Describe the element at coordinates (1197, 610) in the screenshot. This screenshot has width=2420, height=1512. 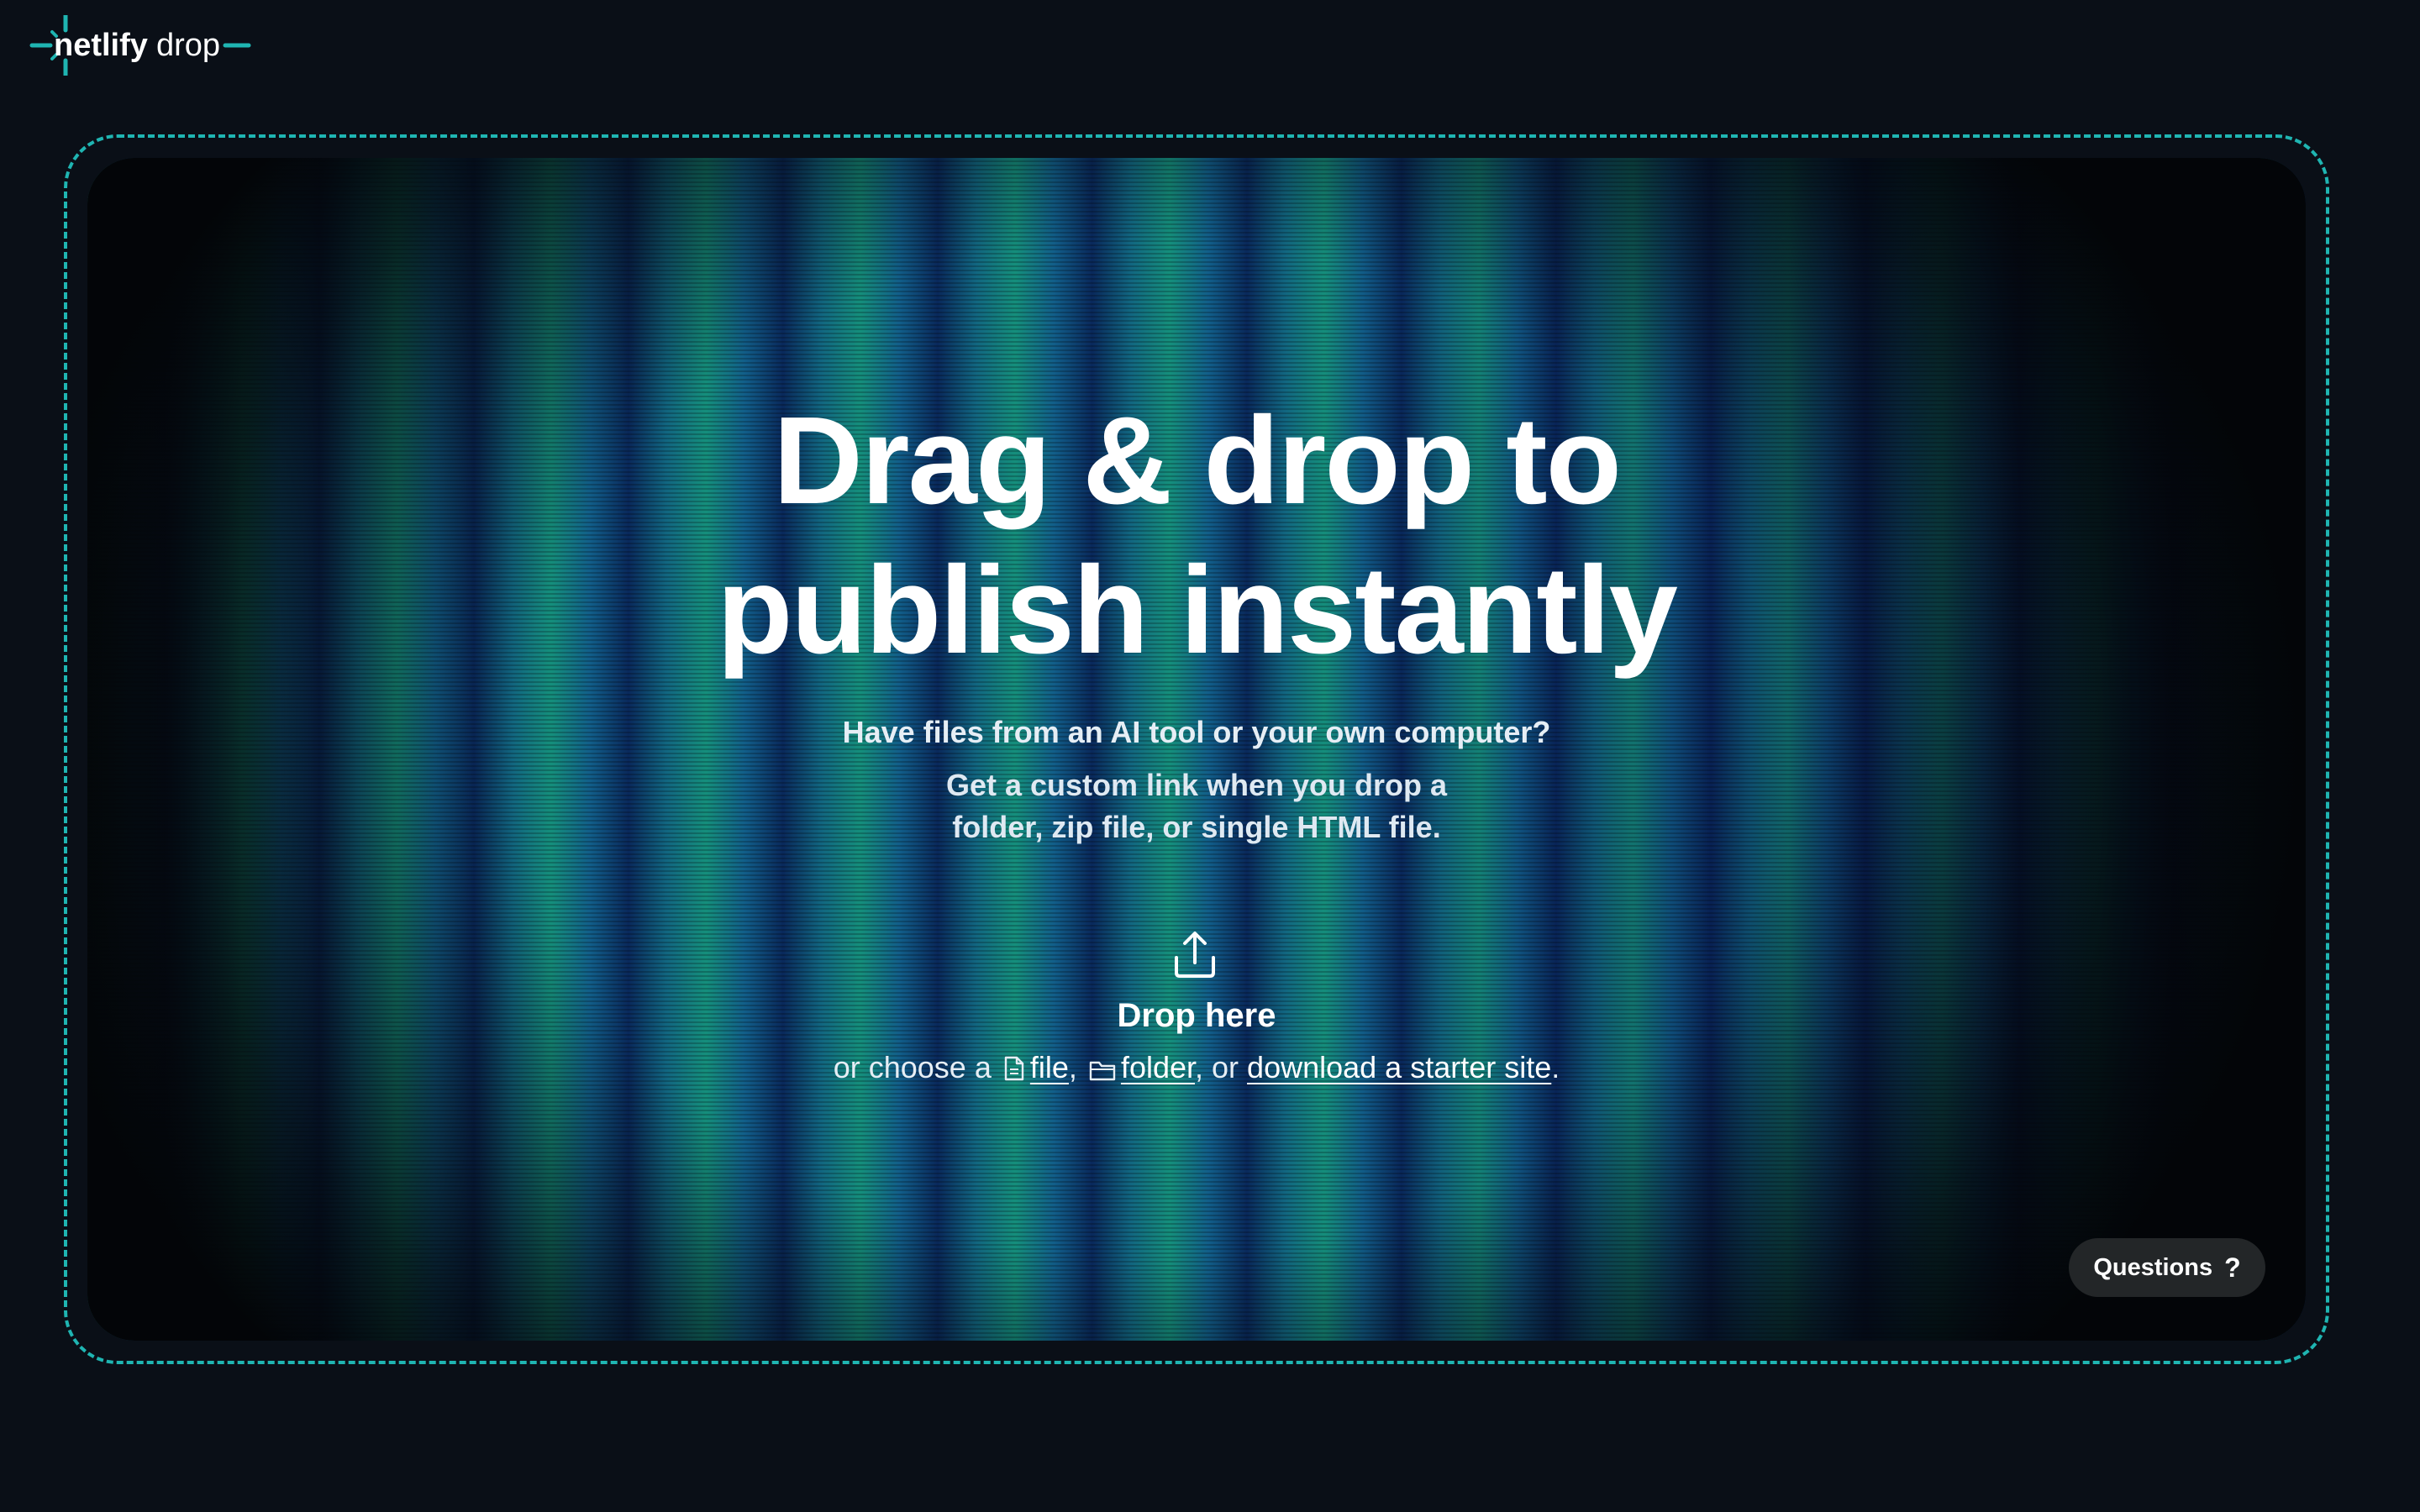
I see `headline-line-2: publish instantly` at that location.